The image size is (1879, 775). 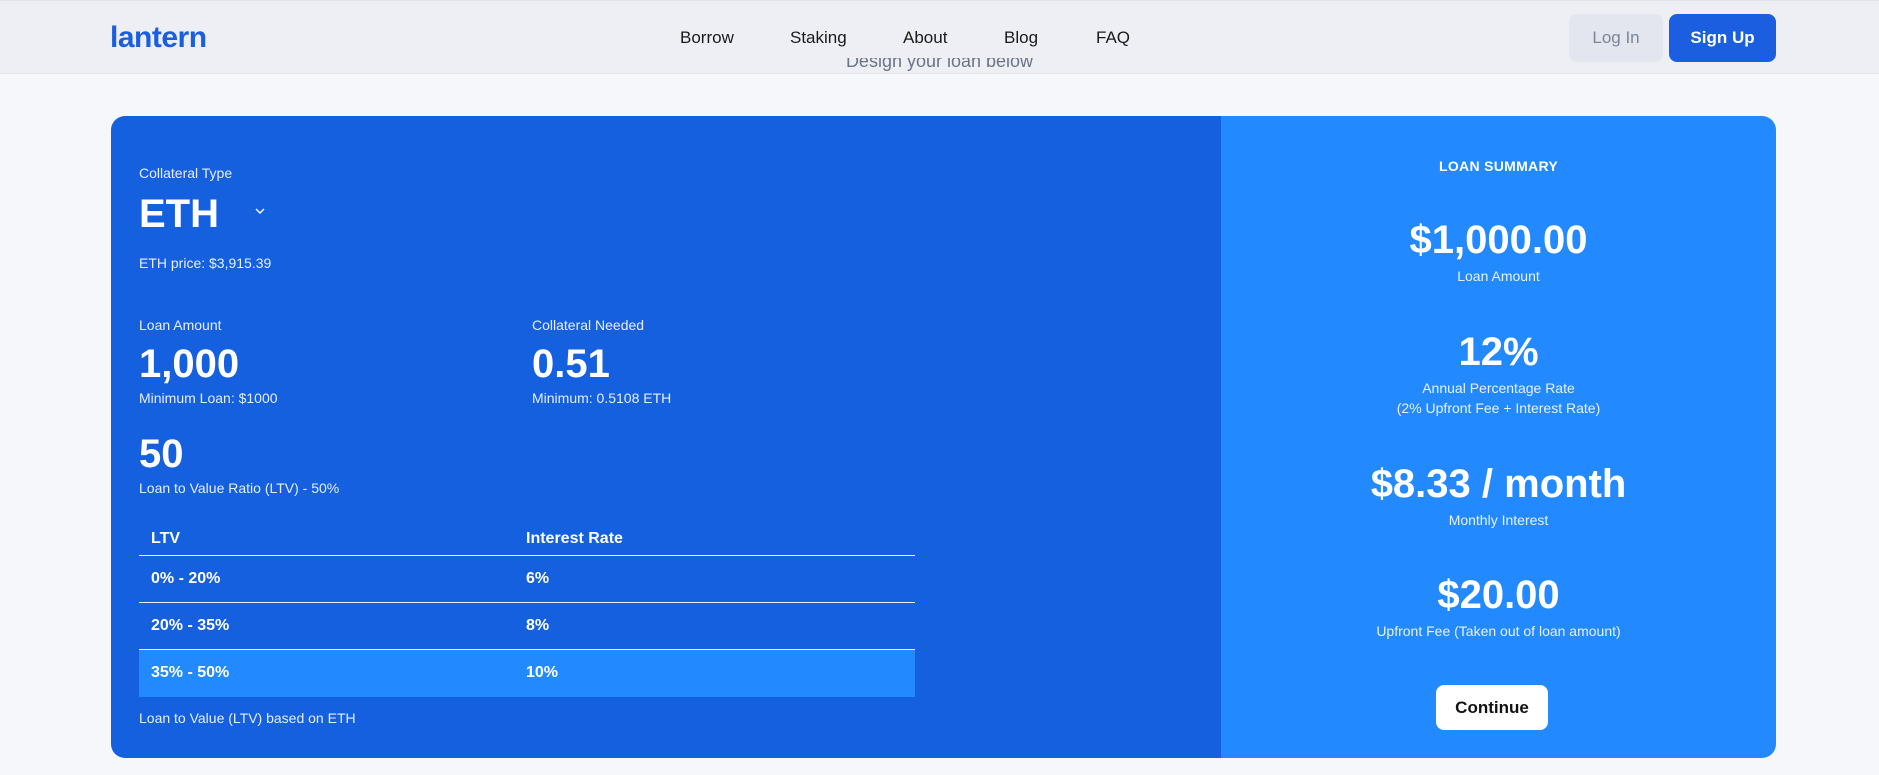 What do you see at coordinates (239, 488) in the screenshot?
I see `ltv-label: Loan to Value Ratio (LTV) - 50%` at bounding box center [239, 488].